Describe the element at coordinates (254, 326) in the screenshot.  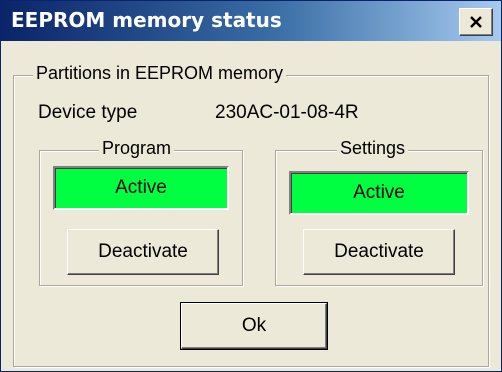
I see `ok-button: Ok` at that location.